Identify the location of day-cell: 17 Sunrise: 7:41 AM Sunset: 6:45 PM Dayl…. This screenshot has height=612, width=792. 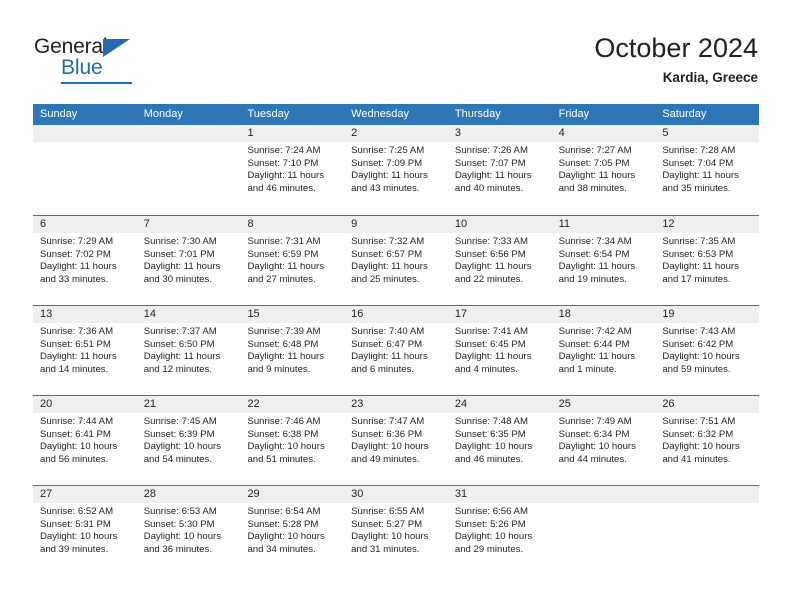
(499, 350).